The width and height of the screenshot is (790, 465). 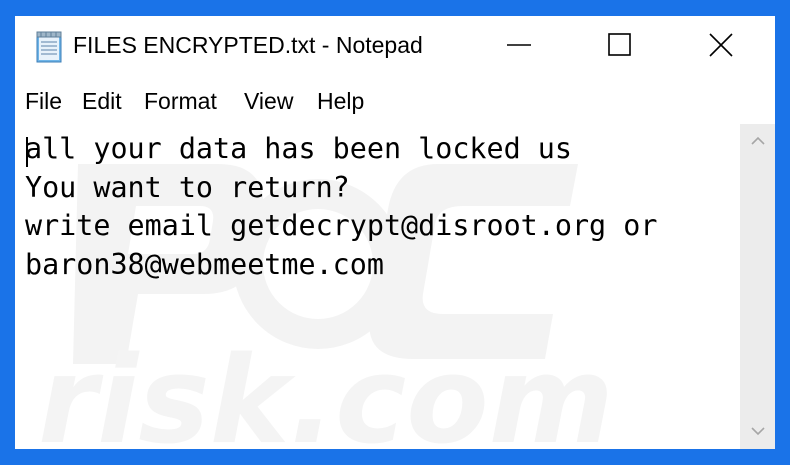 What do you see at coordinates (187, 187) in the screenshot?
I see `document-line: You want to return?` at bounding box center [187, 187].